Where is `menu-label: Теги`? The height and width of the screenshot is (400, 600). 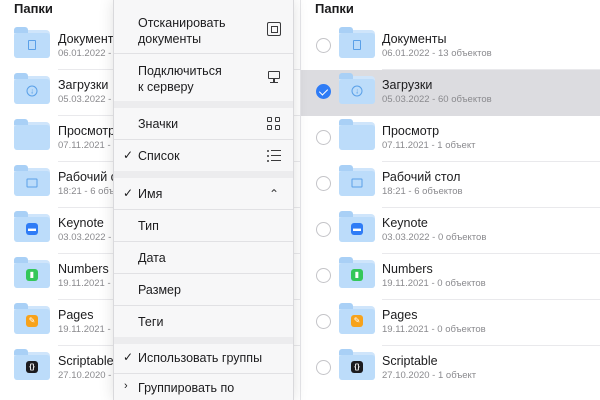
menu-label: Теги is located at coordinates (151, 322).